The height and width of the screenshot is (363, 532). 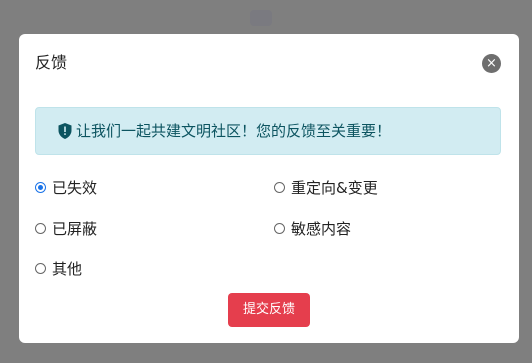 I want to click on info-alert: 让我们一起共建文明社区！您的反馈至关重要！, so click(x=268, y=131).